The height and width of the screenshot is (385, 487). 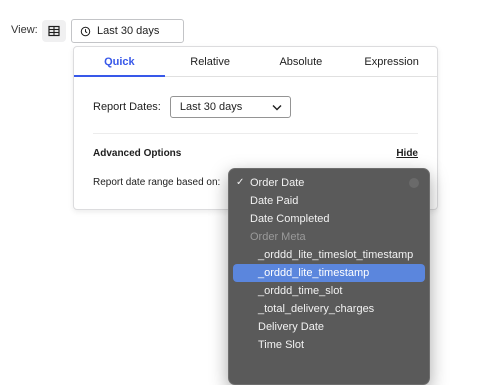 I want to click on report-dates-label: Report Dates:, so click(x=127, y=107).